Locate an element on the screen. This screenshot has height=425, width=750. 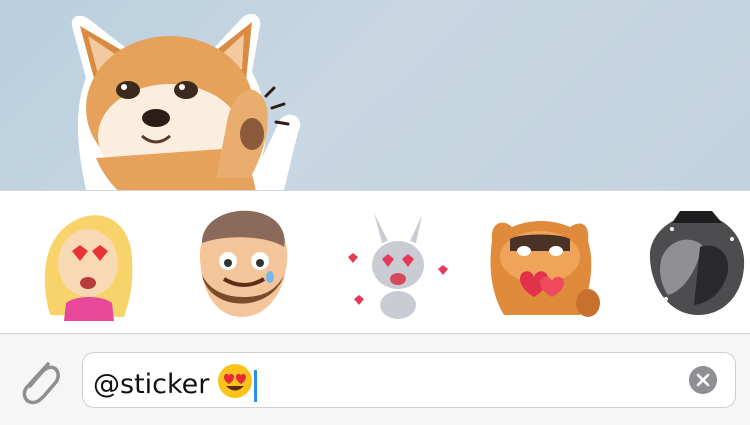
message-input-text: @sticker is located at coordinates (175, 385).